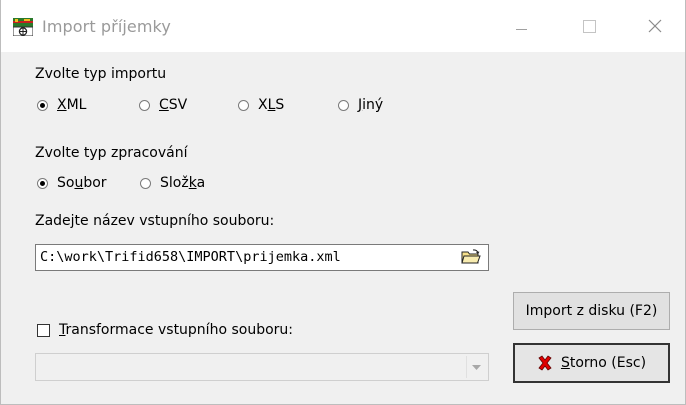 Image resolution: width=686 pixels, height=405 pixels. I want to click on radio-csv: CSV, so click(163, 105).